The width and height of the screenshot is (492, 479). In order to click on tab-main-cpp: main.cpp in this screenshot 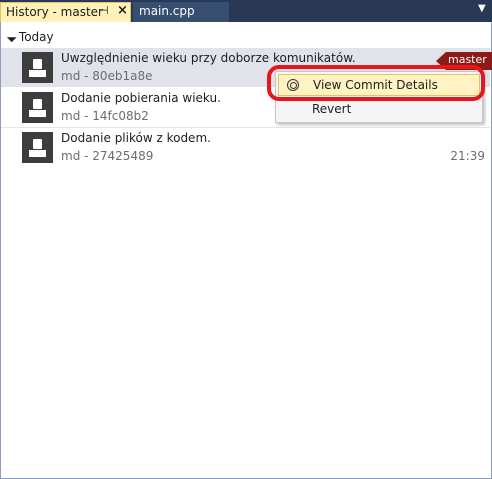, I will do `click(181, 12)`.